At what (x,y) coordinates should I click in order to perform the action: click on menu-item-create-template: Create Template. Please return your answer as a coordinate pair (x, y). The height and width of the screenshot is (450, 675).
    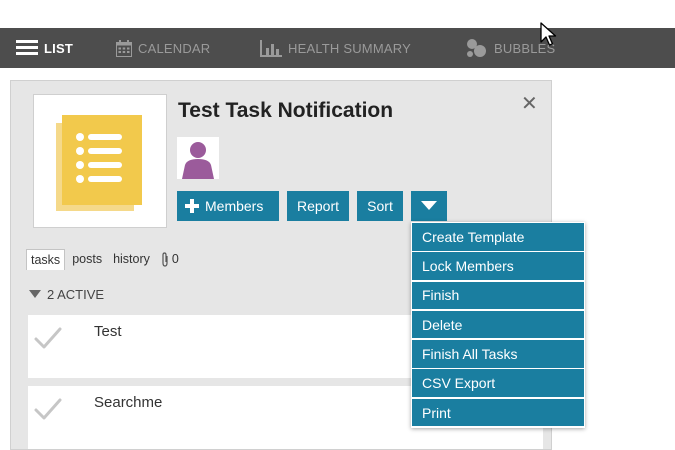
    Looking at the image, I should click on (498, 237).